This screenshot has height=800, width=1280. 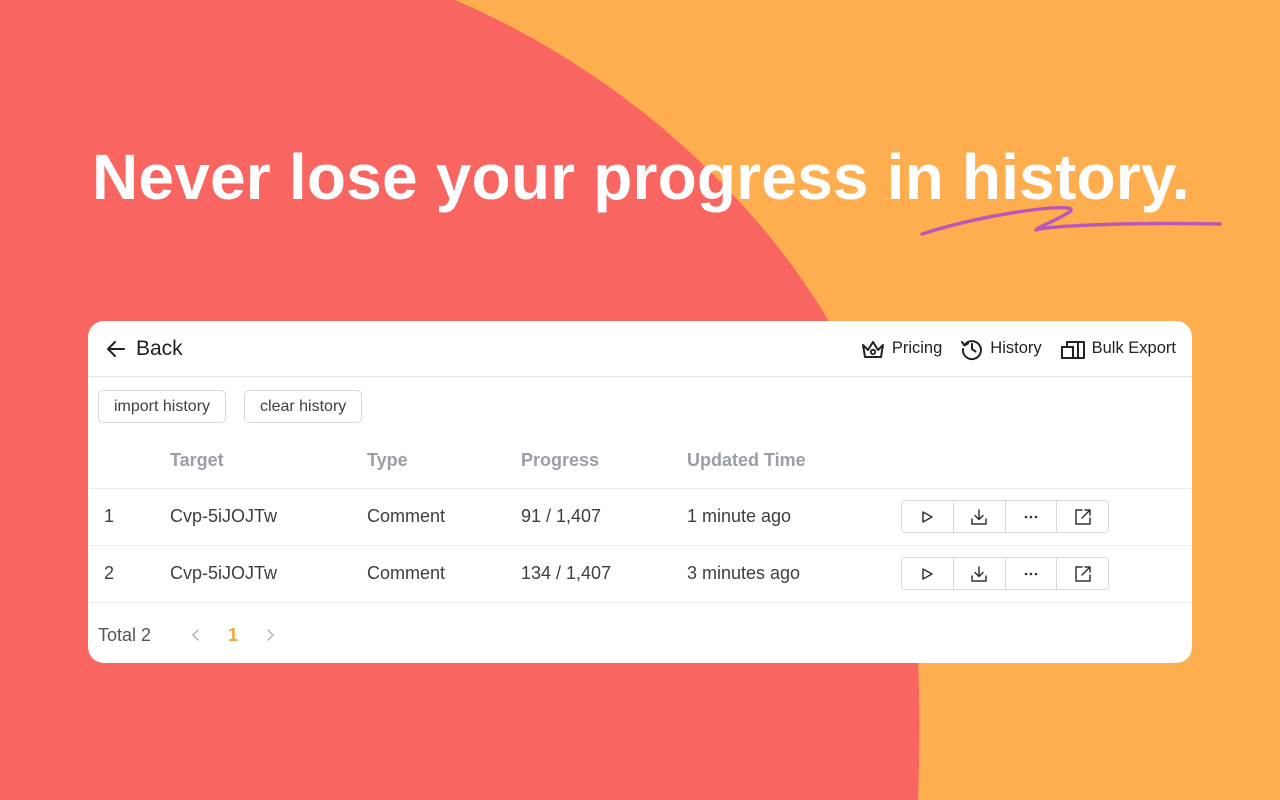 I want to click on history-actions: import history clear history, so click(x=640, y=405).